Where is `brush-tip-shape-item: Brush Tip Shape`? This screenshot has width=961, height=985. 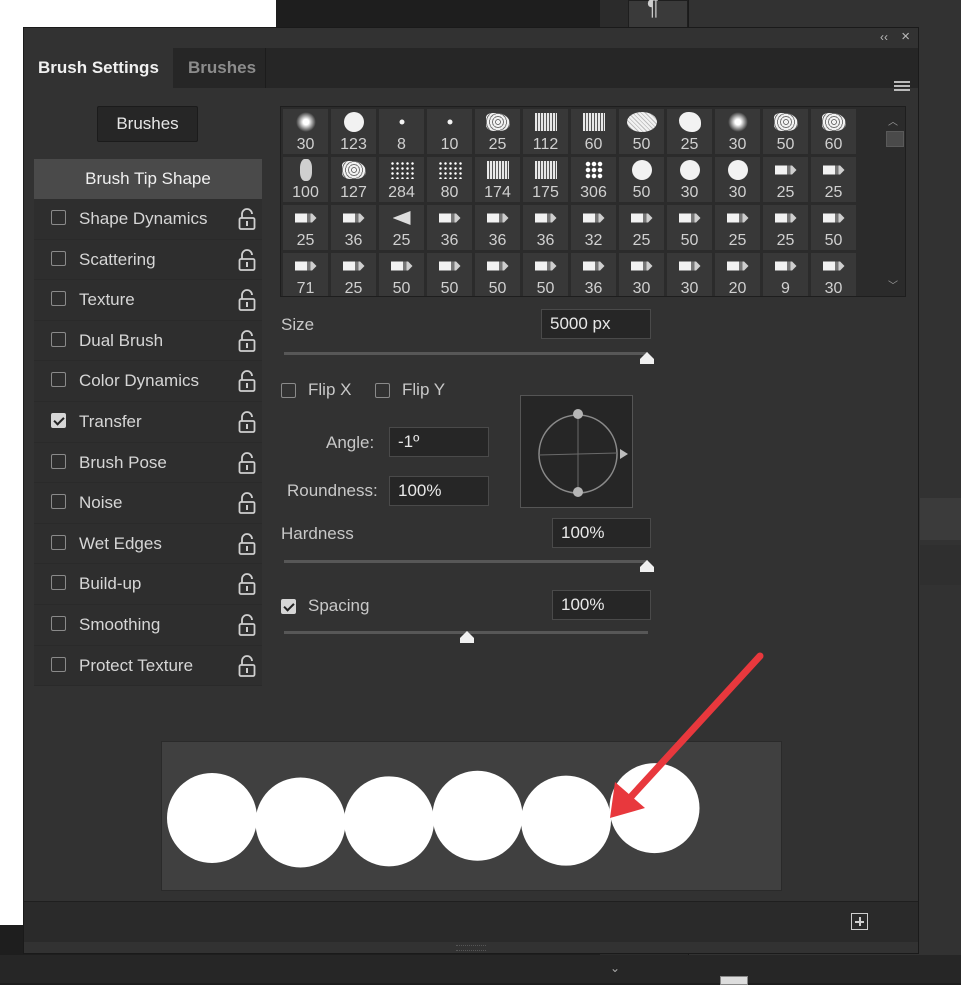
brush-tip-shape-item: Brush Tip Shape is located at coordinates (148, 179).